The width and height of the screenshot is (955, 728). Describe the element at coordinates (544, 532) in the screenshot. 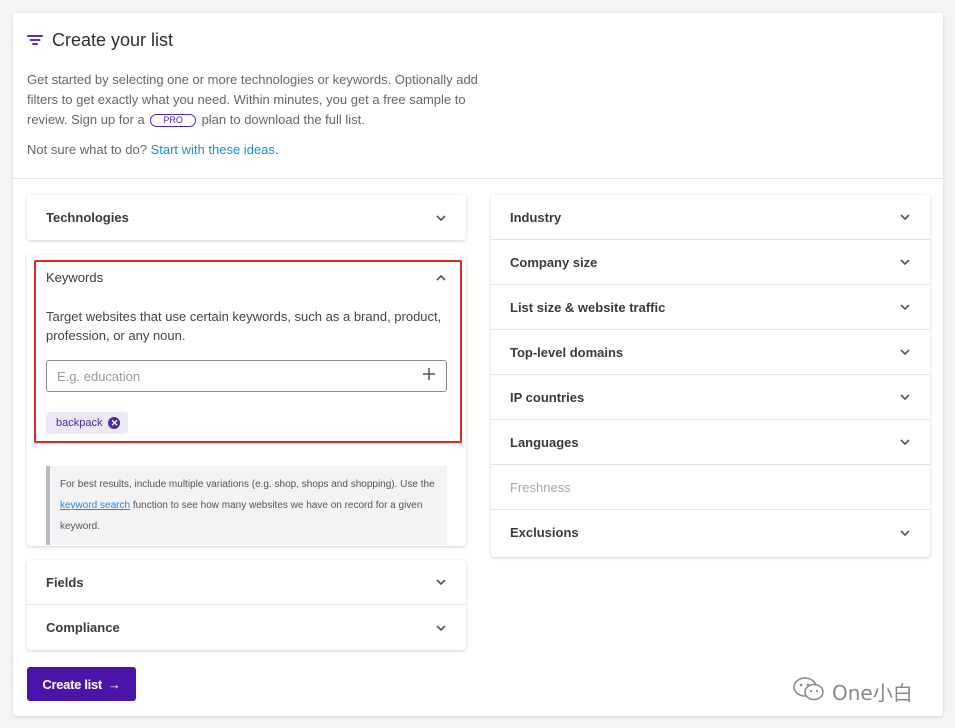

I see `accordion-label: Exclusions` at that location.